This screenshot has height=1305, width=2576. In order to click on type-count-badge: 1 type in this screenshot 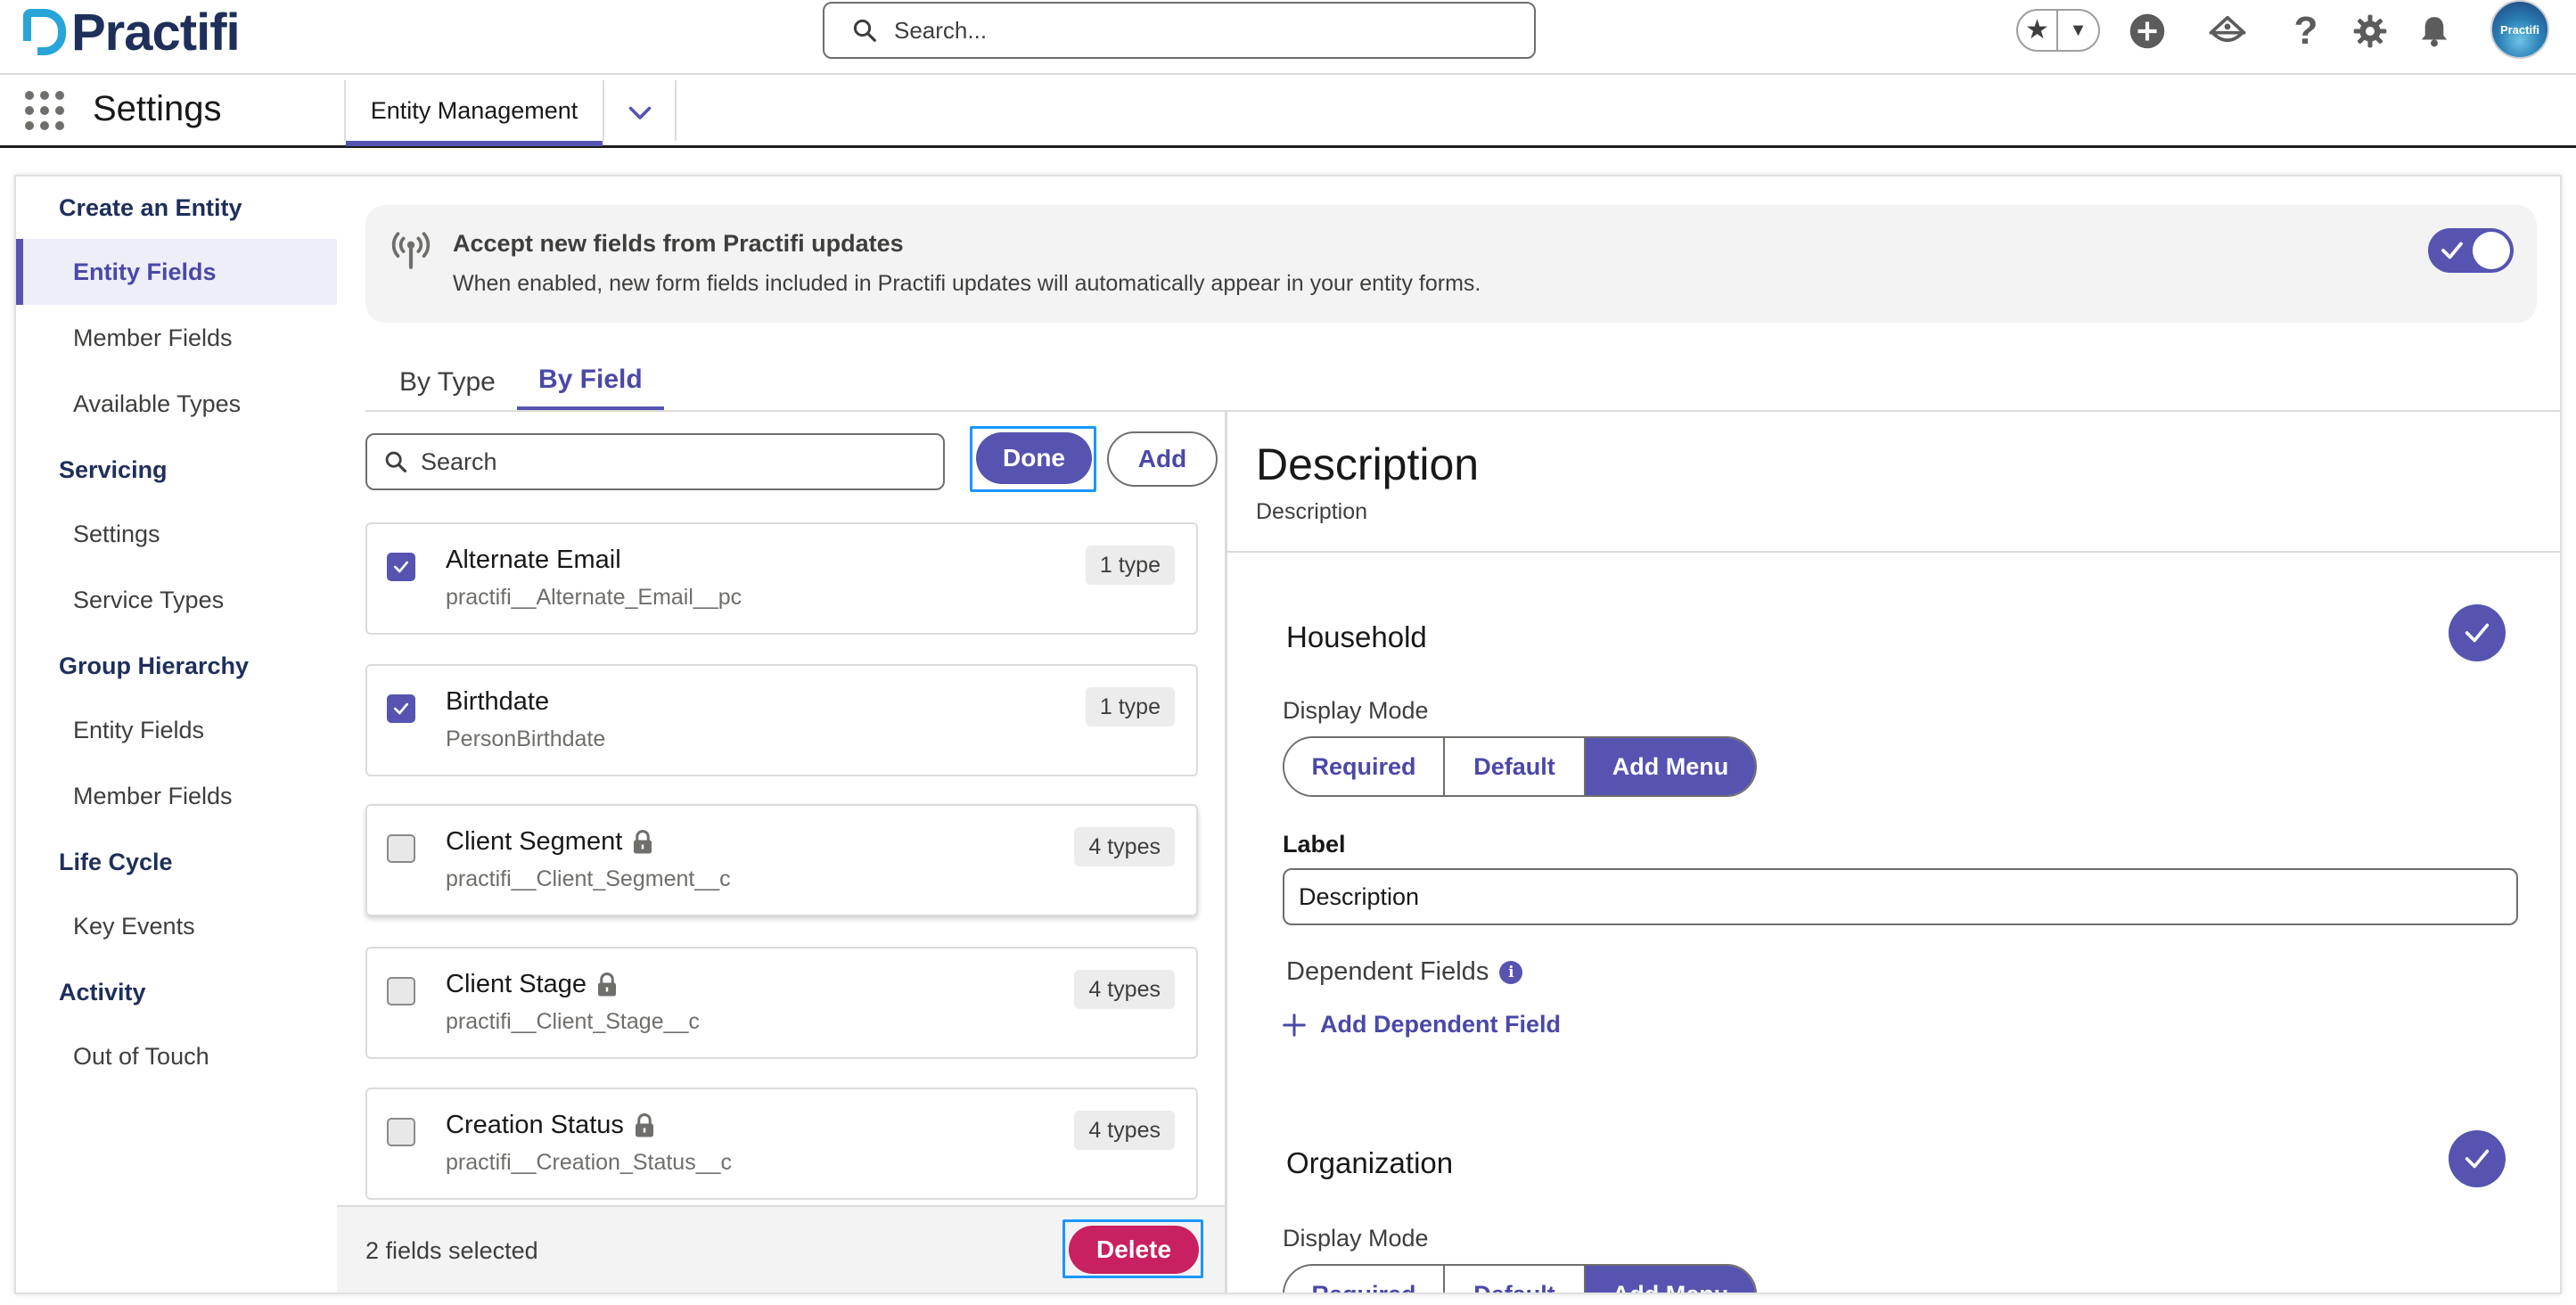, I will do `click(1130, 566)`.